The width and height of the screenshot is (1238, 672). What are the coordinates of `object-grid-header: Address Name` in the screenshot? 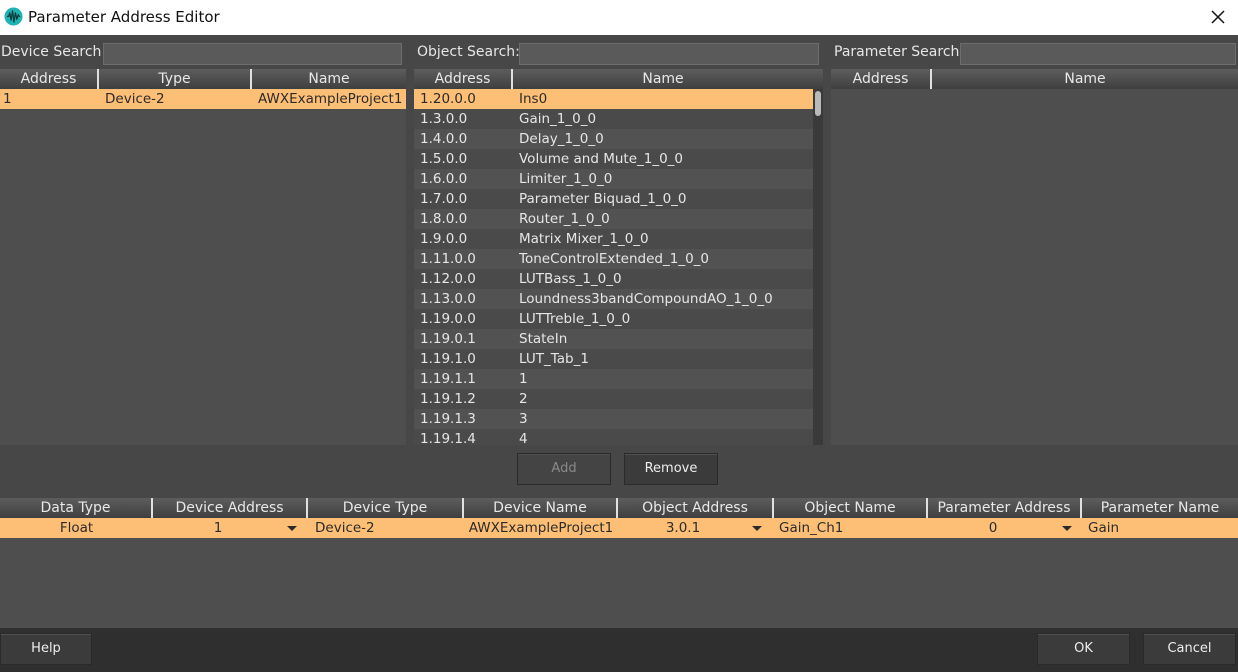 It's located at (618, 79).